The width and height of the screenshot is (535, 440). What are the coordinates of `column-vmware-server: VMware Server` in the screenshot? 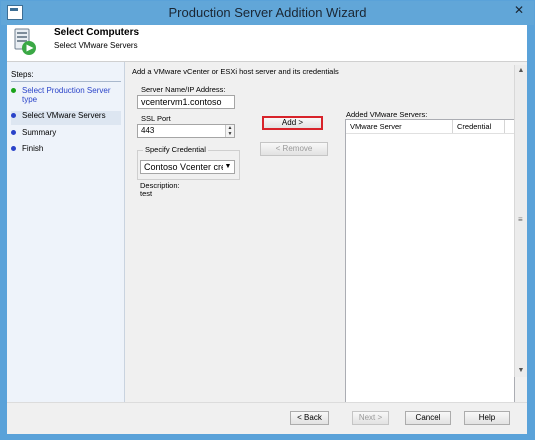 It's located at (376, 126).